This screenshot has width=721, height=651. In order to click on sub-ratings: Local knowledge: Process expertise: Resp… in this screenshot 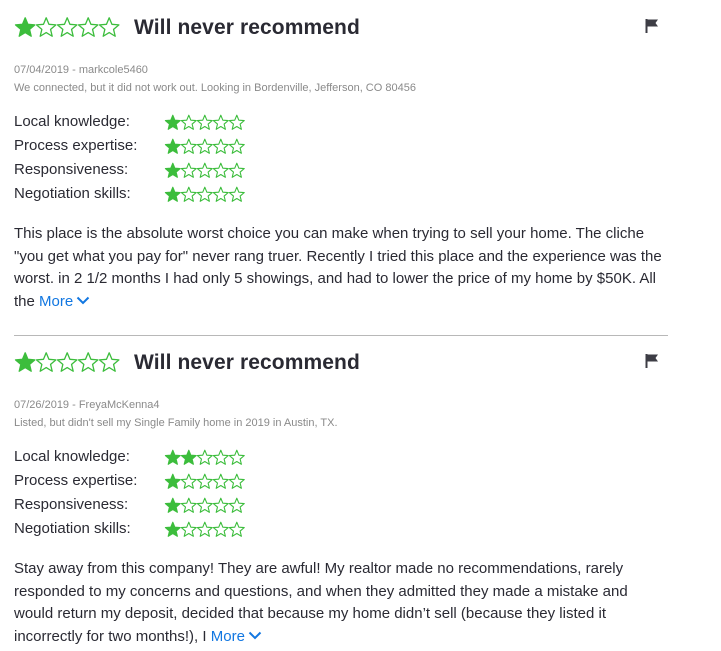, I will do `click(341, 495)`.